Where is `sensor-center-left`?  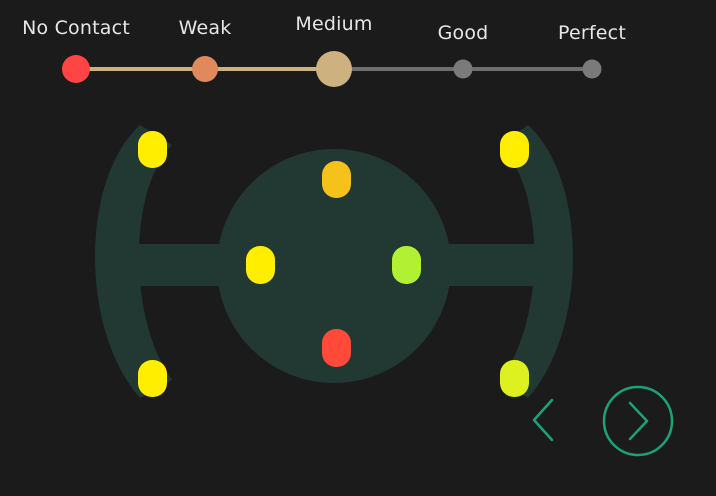 sensor-center-left is located at coordinates (260, 265).